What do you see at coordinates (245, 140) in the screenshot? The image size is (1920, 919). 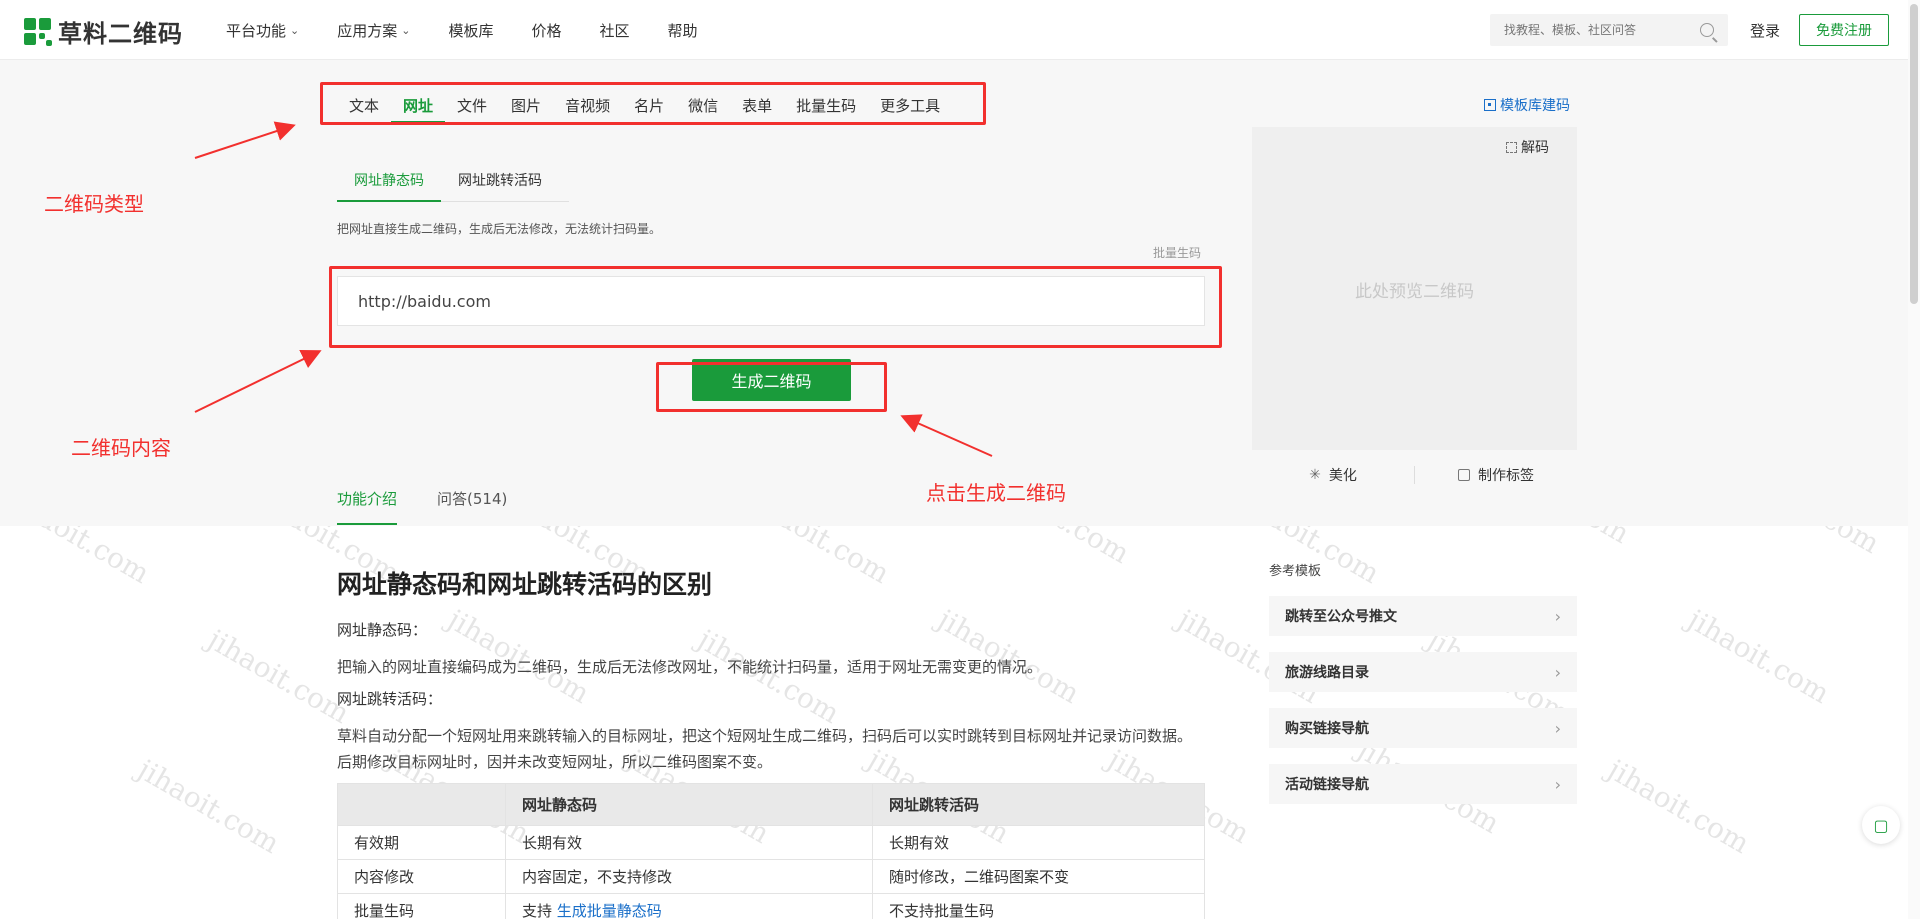 I see `arrow-to-type-tabs` at bounding box center [245, 140].